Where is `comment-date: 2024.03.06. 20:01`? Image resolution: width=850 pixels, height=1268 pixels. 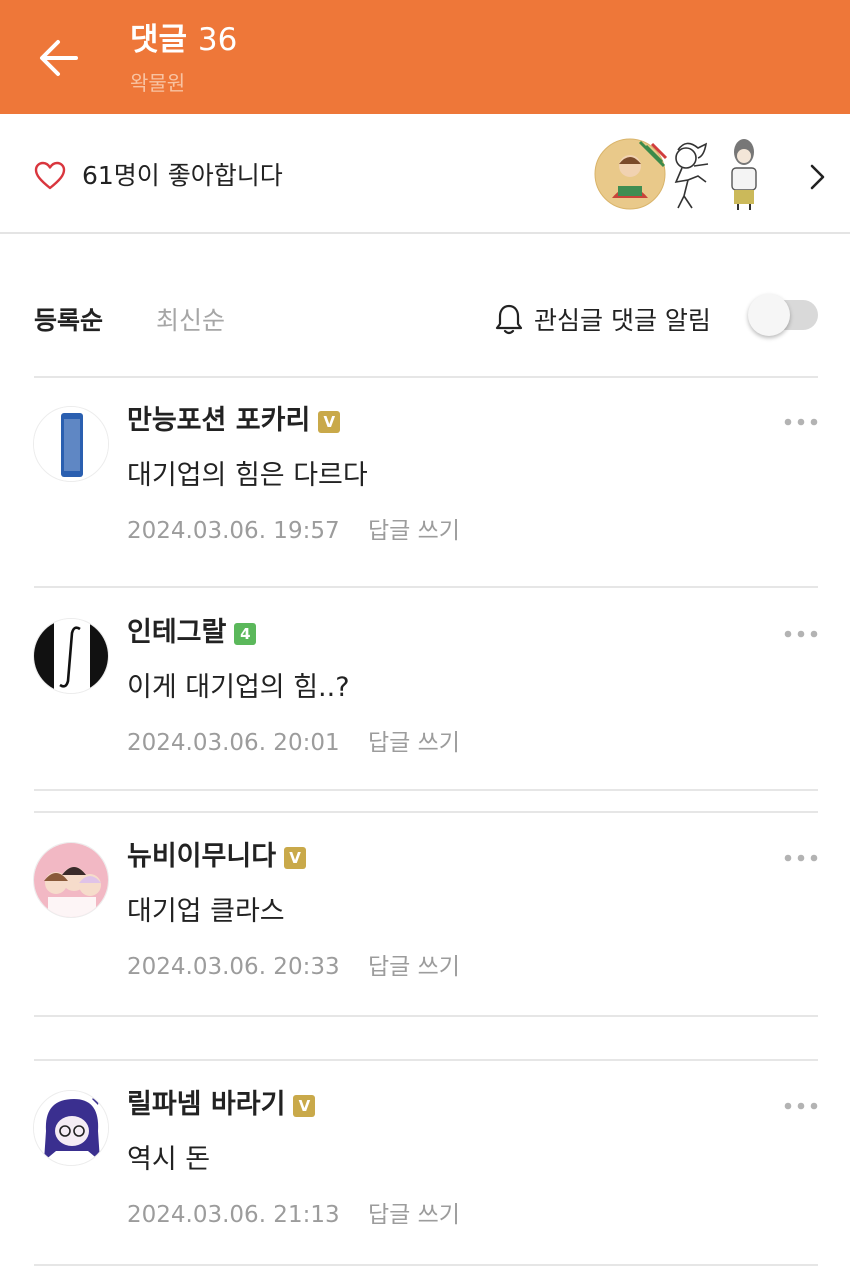
comment-date: 2024.03.06. 20:01 is located at coordinates (233, 743).